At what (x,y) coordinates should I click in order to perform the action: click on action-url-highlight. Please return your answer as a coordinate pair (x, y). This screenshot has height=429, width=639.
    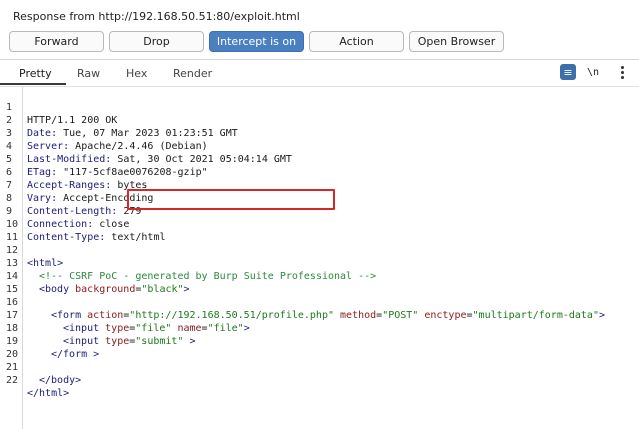
    Looking at the image, I should click on (231, 199).